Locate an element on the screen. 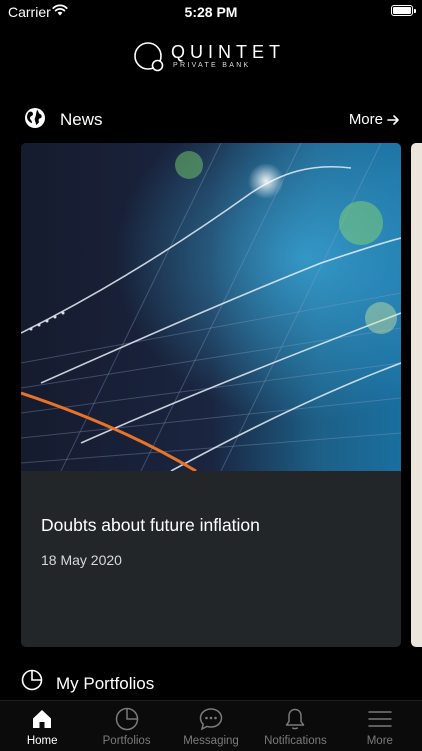 The height and width of the screenshot is (751, 422). tab-portfolios: Portfolios is located at coordinates (126, 726).